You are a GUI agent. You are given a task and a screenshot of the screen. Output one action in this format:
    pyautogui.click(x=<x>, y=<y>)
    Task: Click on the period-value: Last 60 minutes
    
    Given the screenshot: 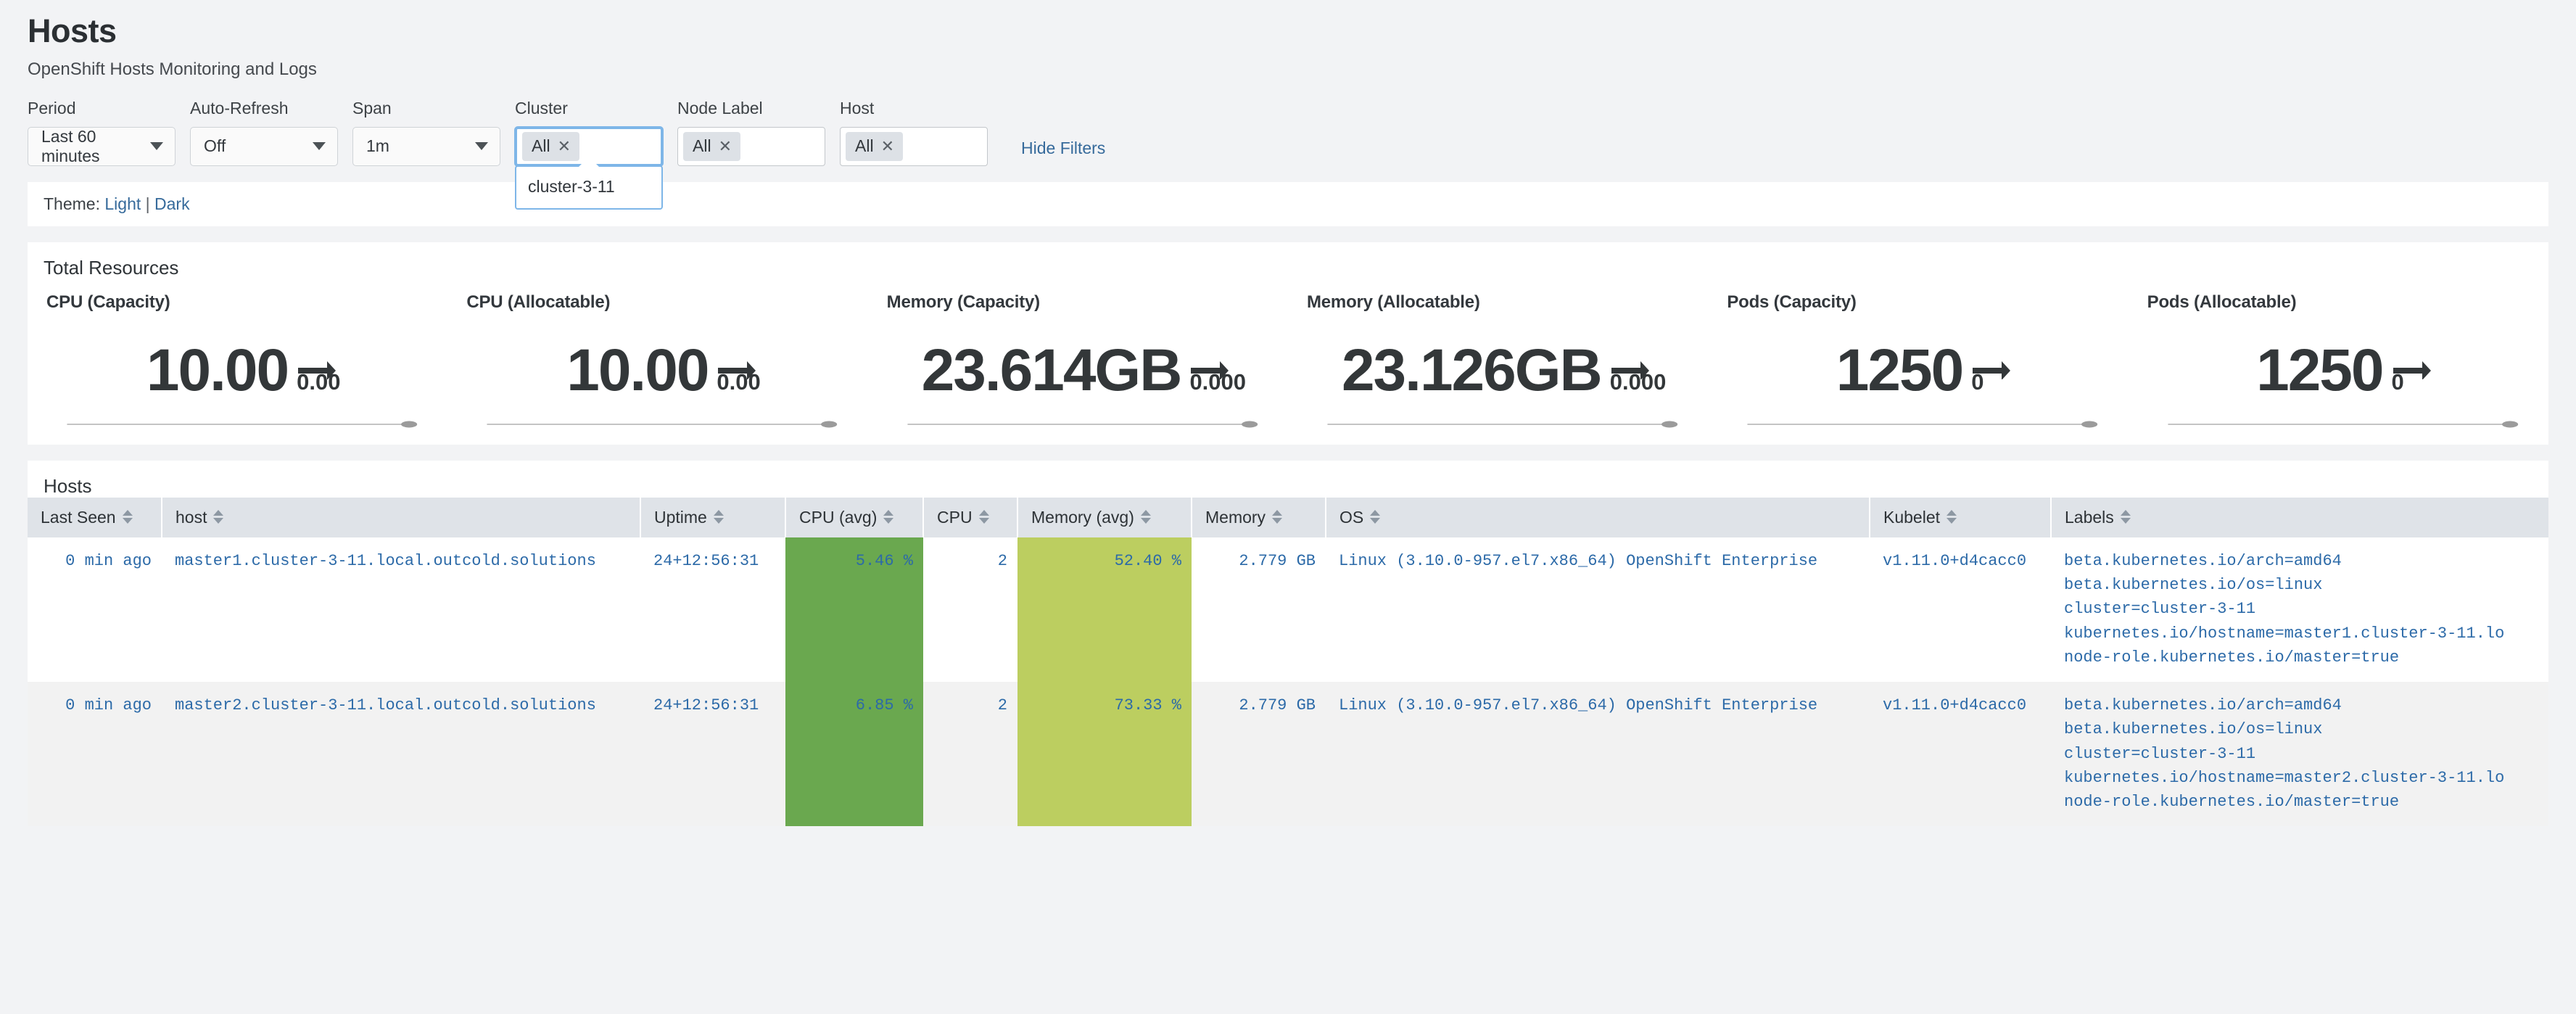 What is the action you would take?
    pyautogui.click(x=70, y=145)
    